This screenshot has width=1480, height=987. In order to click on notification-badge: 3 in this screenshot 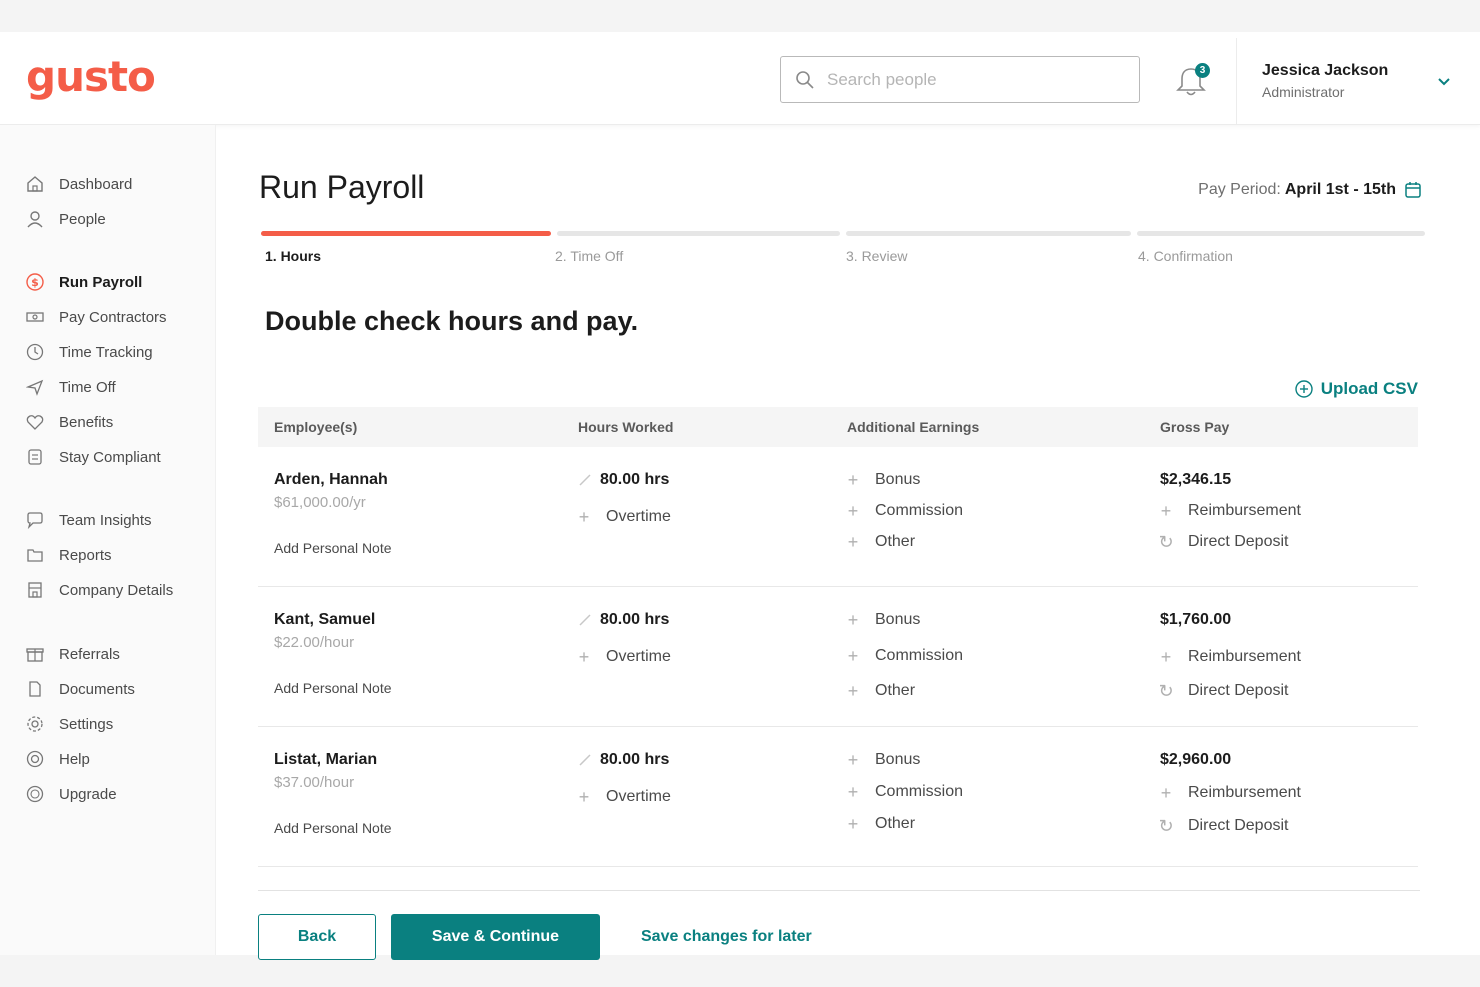, I will do `click(1202, 70)`.